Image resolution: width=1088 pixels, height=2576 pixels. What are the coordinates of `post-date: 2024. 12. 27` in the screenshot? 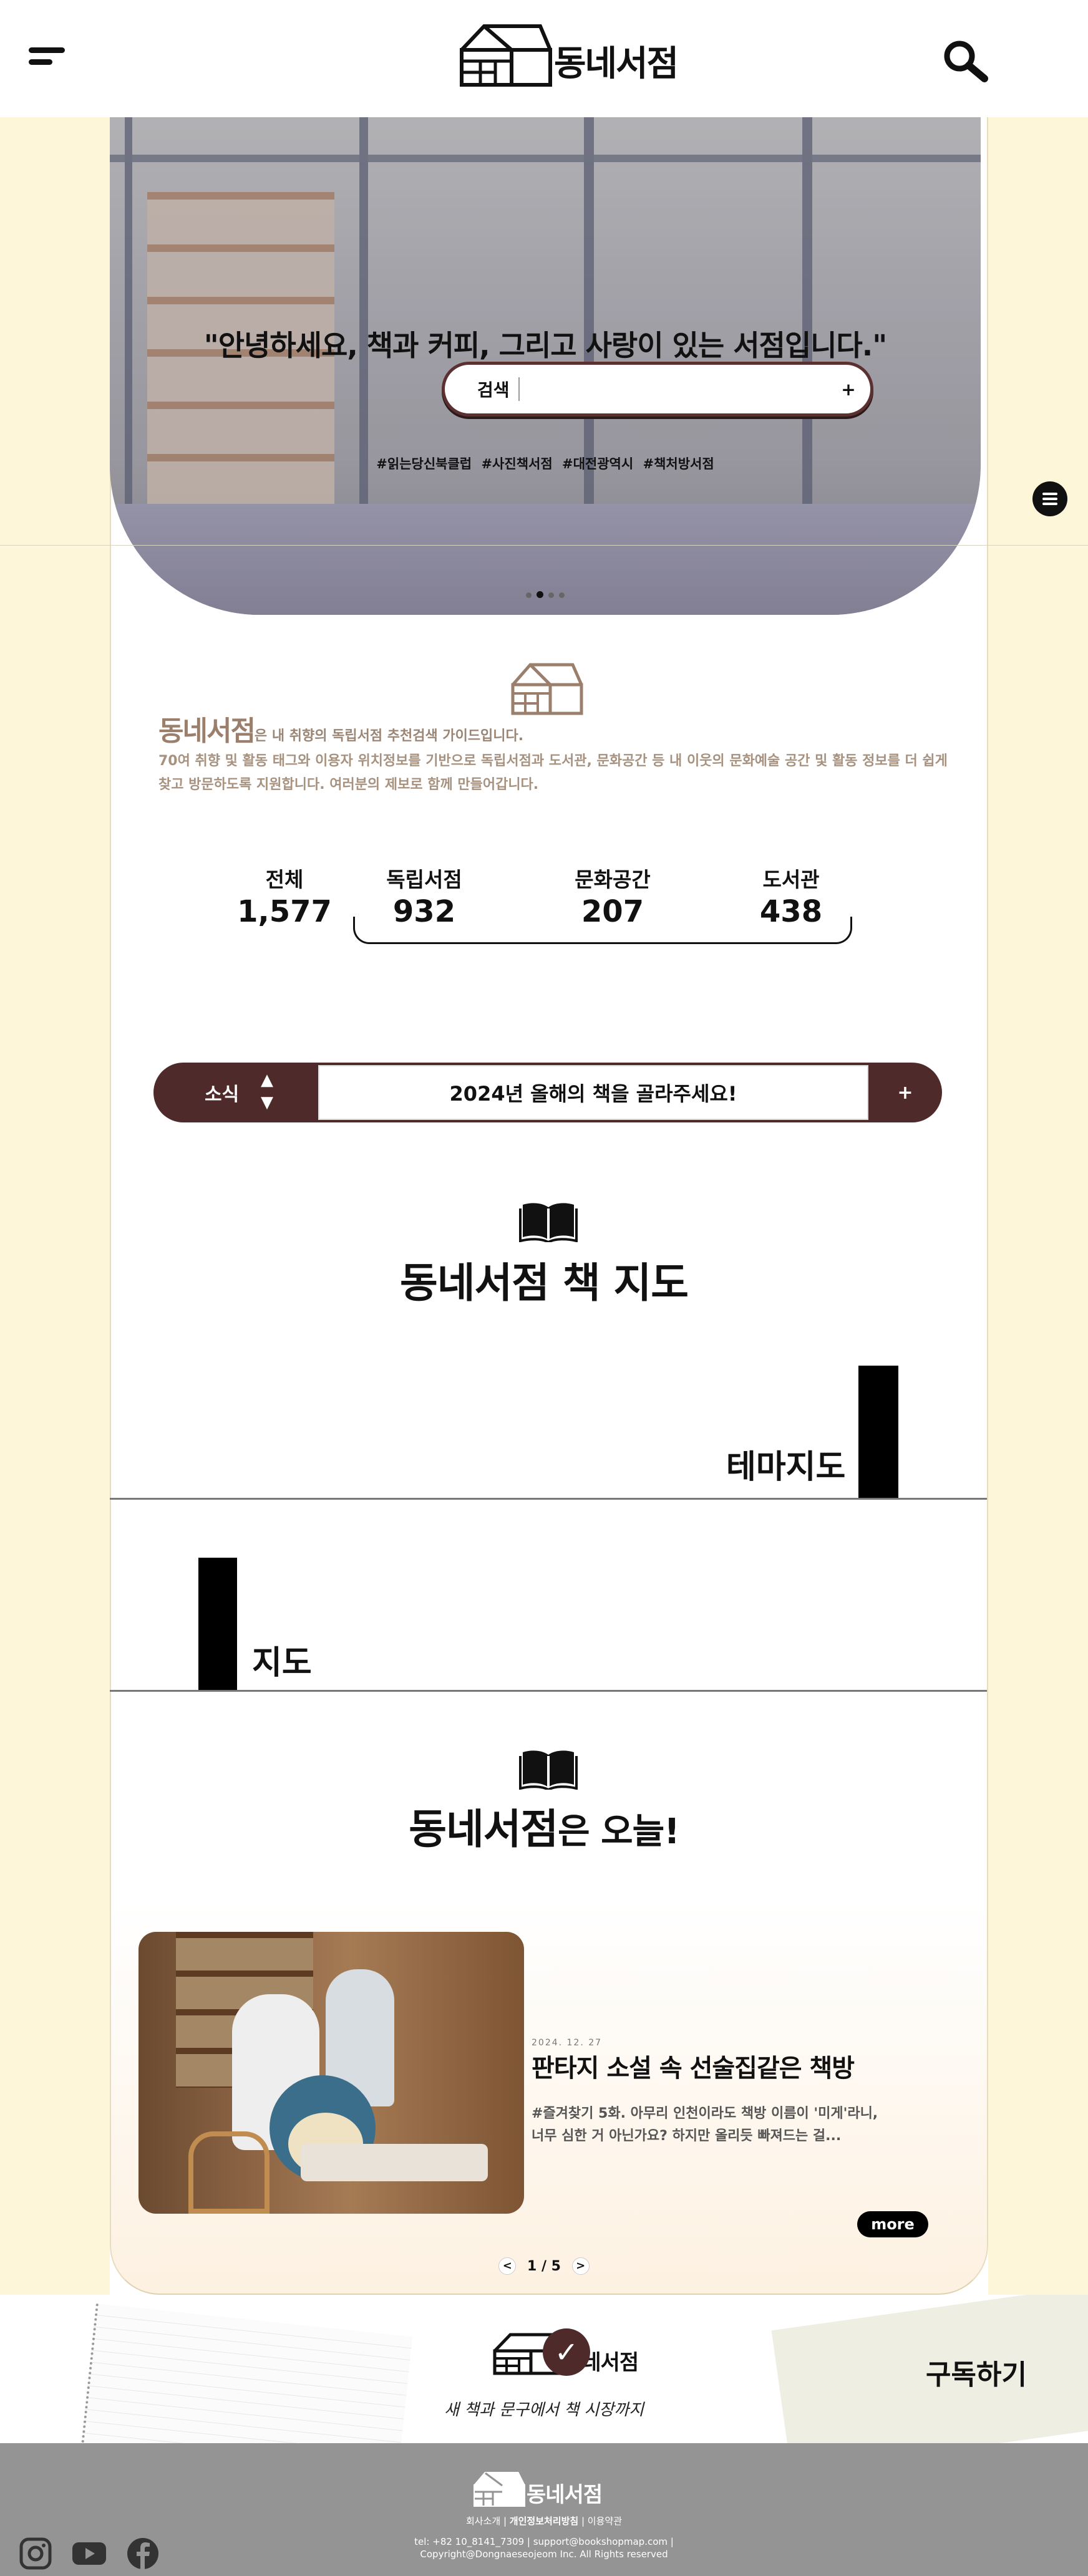 It's located at (568, 2043).